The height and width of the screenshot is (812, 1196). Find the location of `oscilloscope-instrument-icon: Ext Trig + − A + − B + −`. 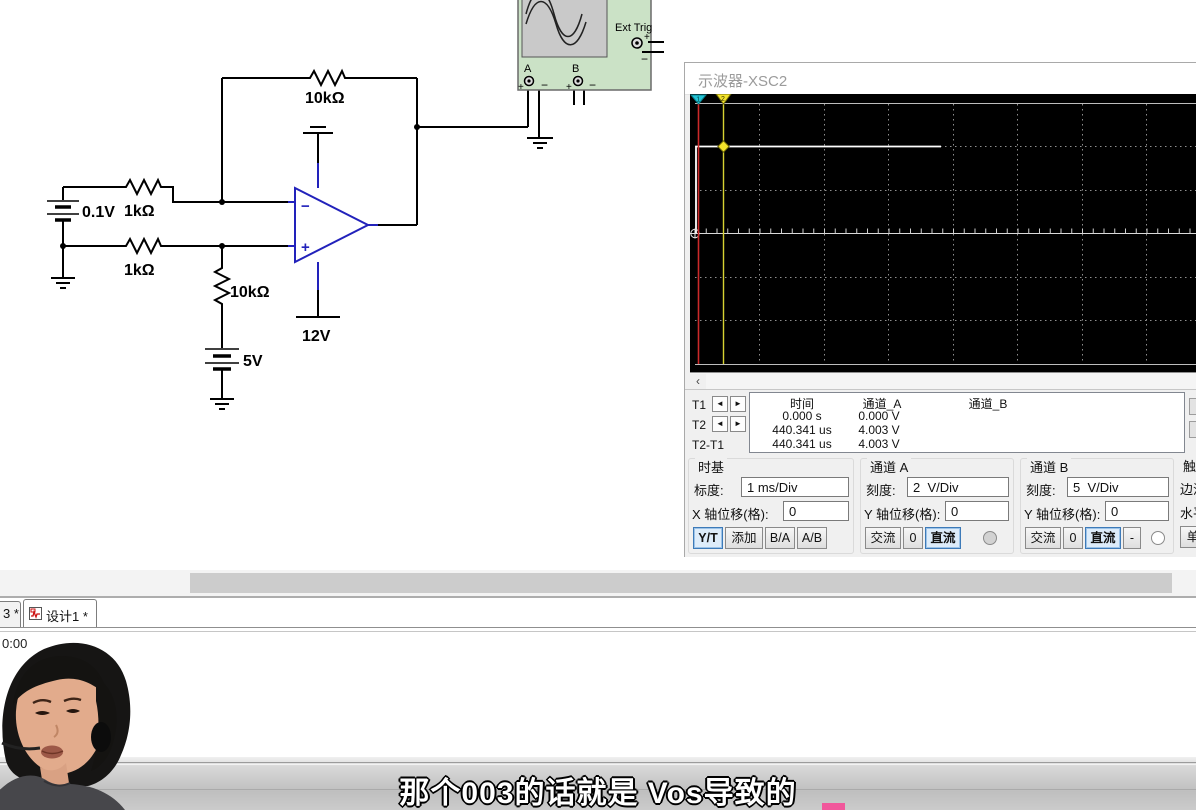

oscilloscope-instrument-icon: Ext Trig + − A + − B + − is located at coordinates (591, 46).